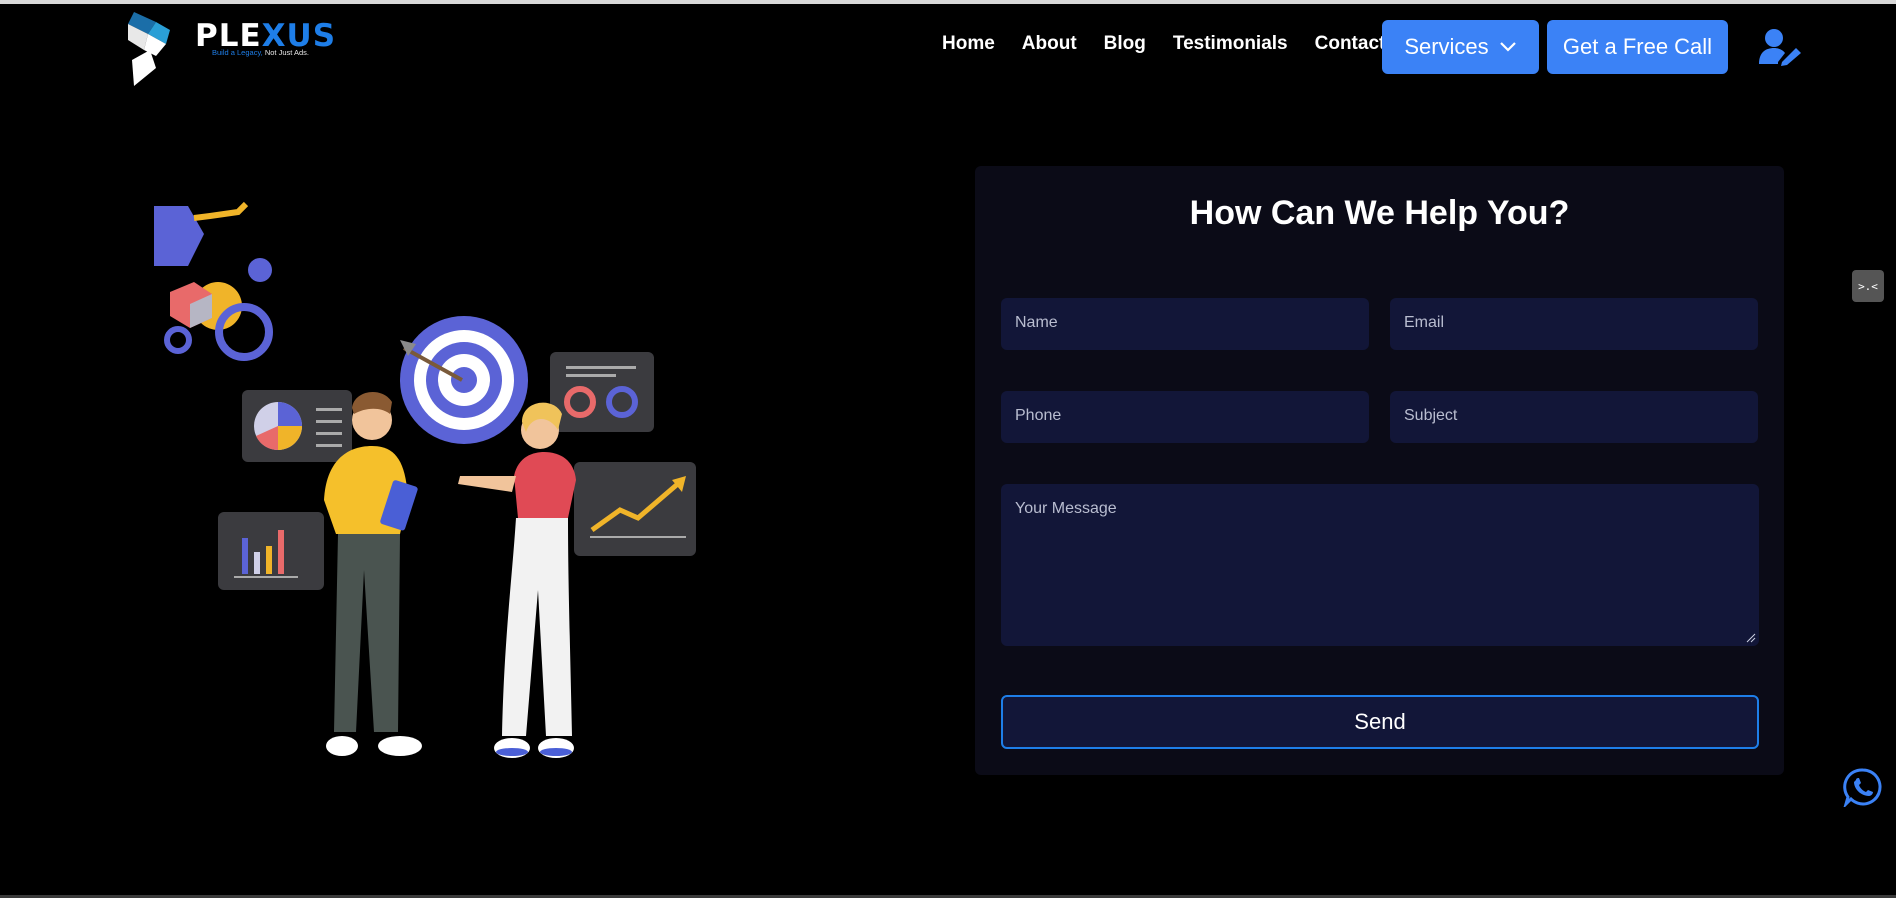 The image size is (1896, 898). Describe the element at coordinates (1780, 47) in the screenshot. I see `user-edit-icon` at that location.